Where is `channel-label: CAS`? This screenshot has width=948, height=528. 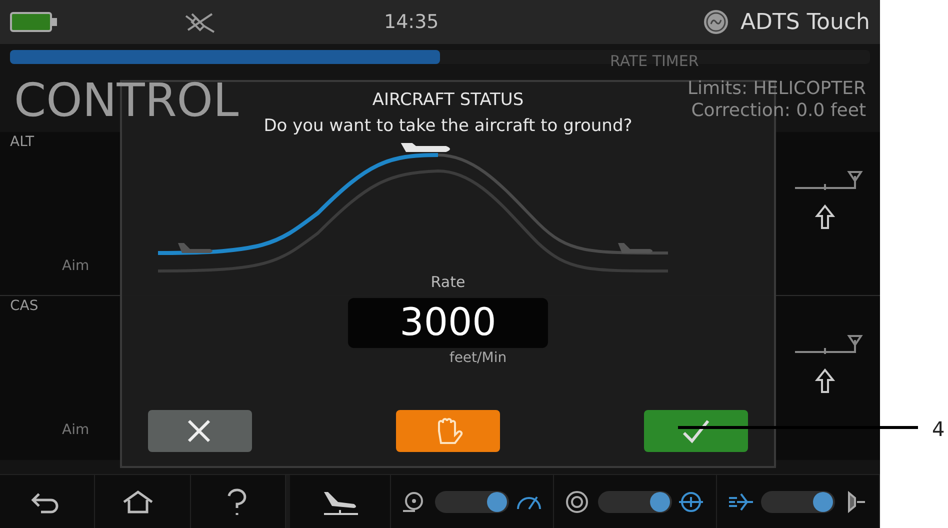 channel-label: CAS is located at coordinates (24, 306).